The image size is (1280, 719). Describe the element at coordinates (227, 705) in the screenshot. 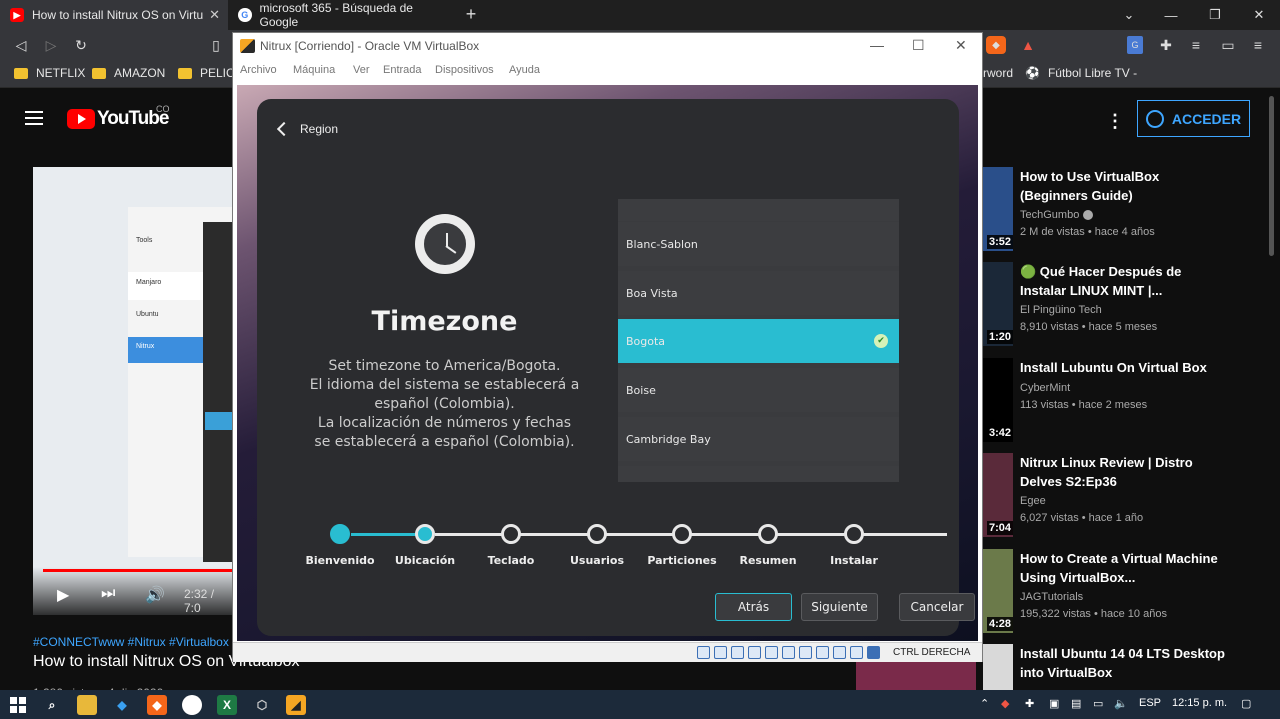

I see `excel-icon: X` at that location.